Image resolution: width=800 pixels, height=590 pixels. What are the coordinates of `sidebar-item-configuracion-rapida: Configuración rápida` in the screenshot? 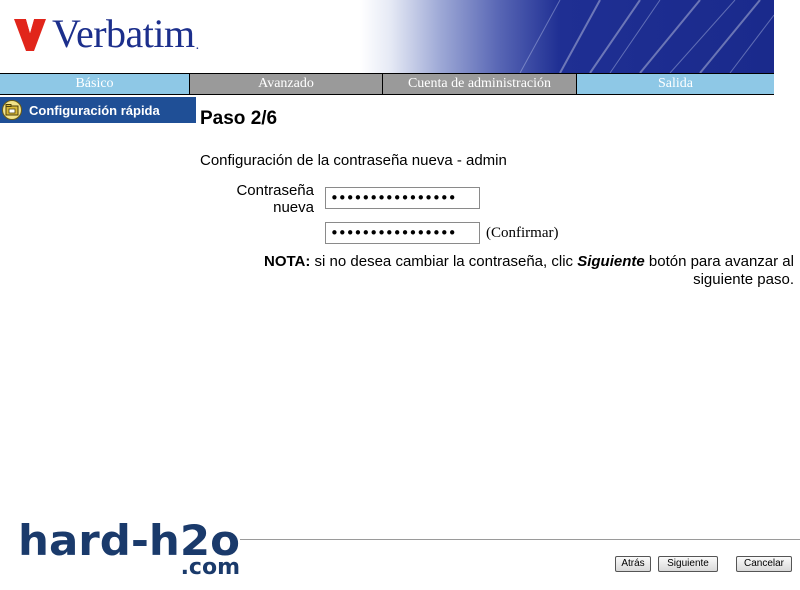 It's located at (98, 110).